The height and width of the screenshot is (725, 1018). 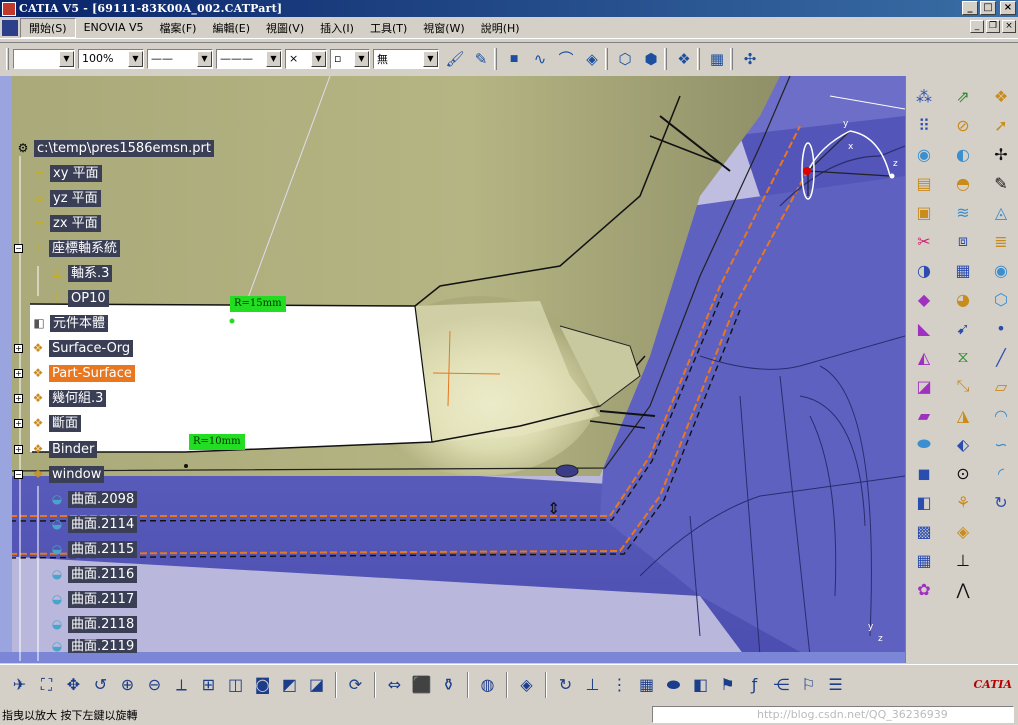 What do you see at coordinates (388, 28) in the screenshot?
I see `menu-tools: 工具(T)` at bounding box center [388, 28].